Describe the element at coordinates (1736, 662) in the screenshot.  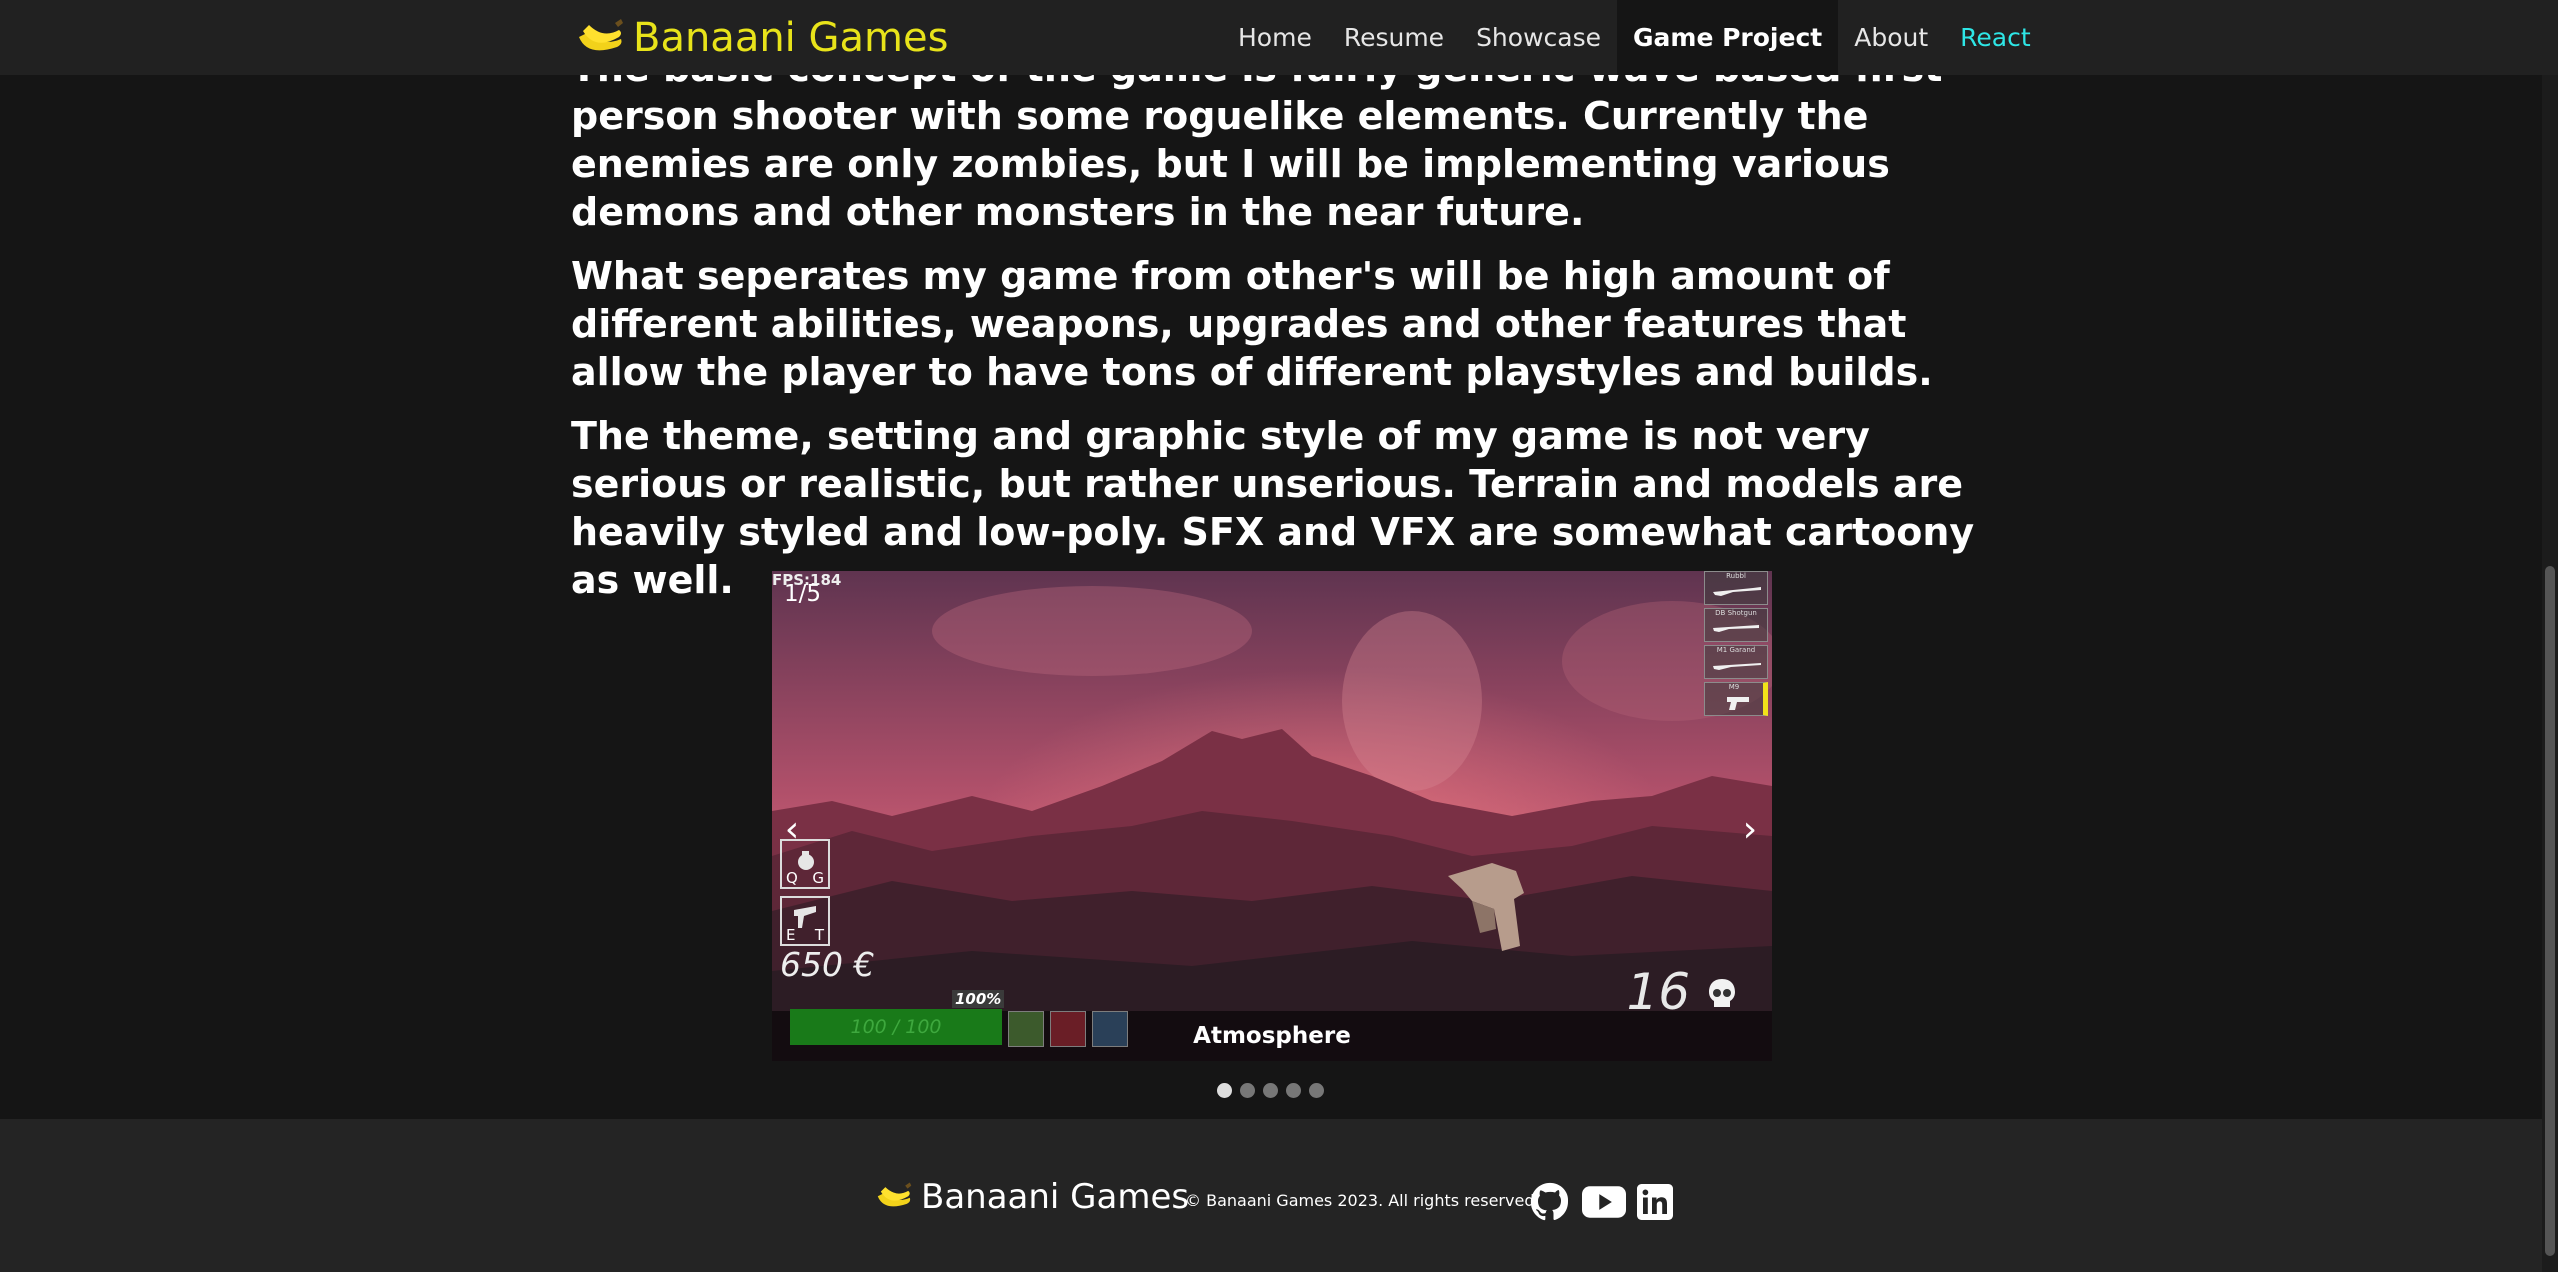
I see `weapon-slot-3: M1 Garand` at that location.